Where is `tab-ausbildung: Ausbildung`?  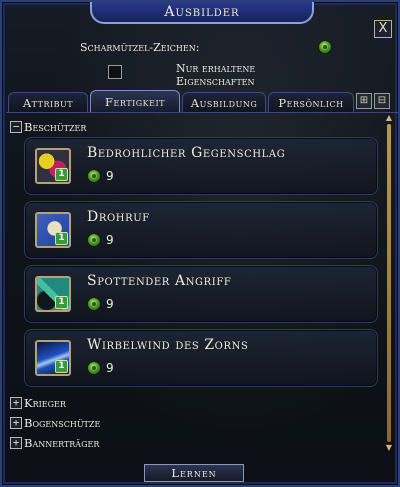
tab-ausbildung: Ausbildung is located at coordinates (224, 102).